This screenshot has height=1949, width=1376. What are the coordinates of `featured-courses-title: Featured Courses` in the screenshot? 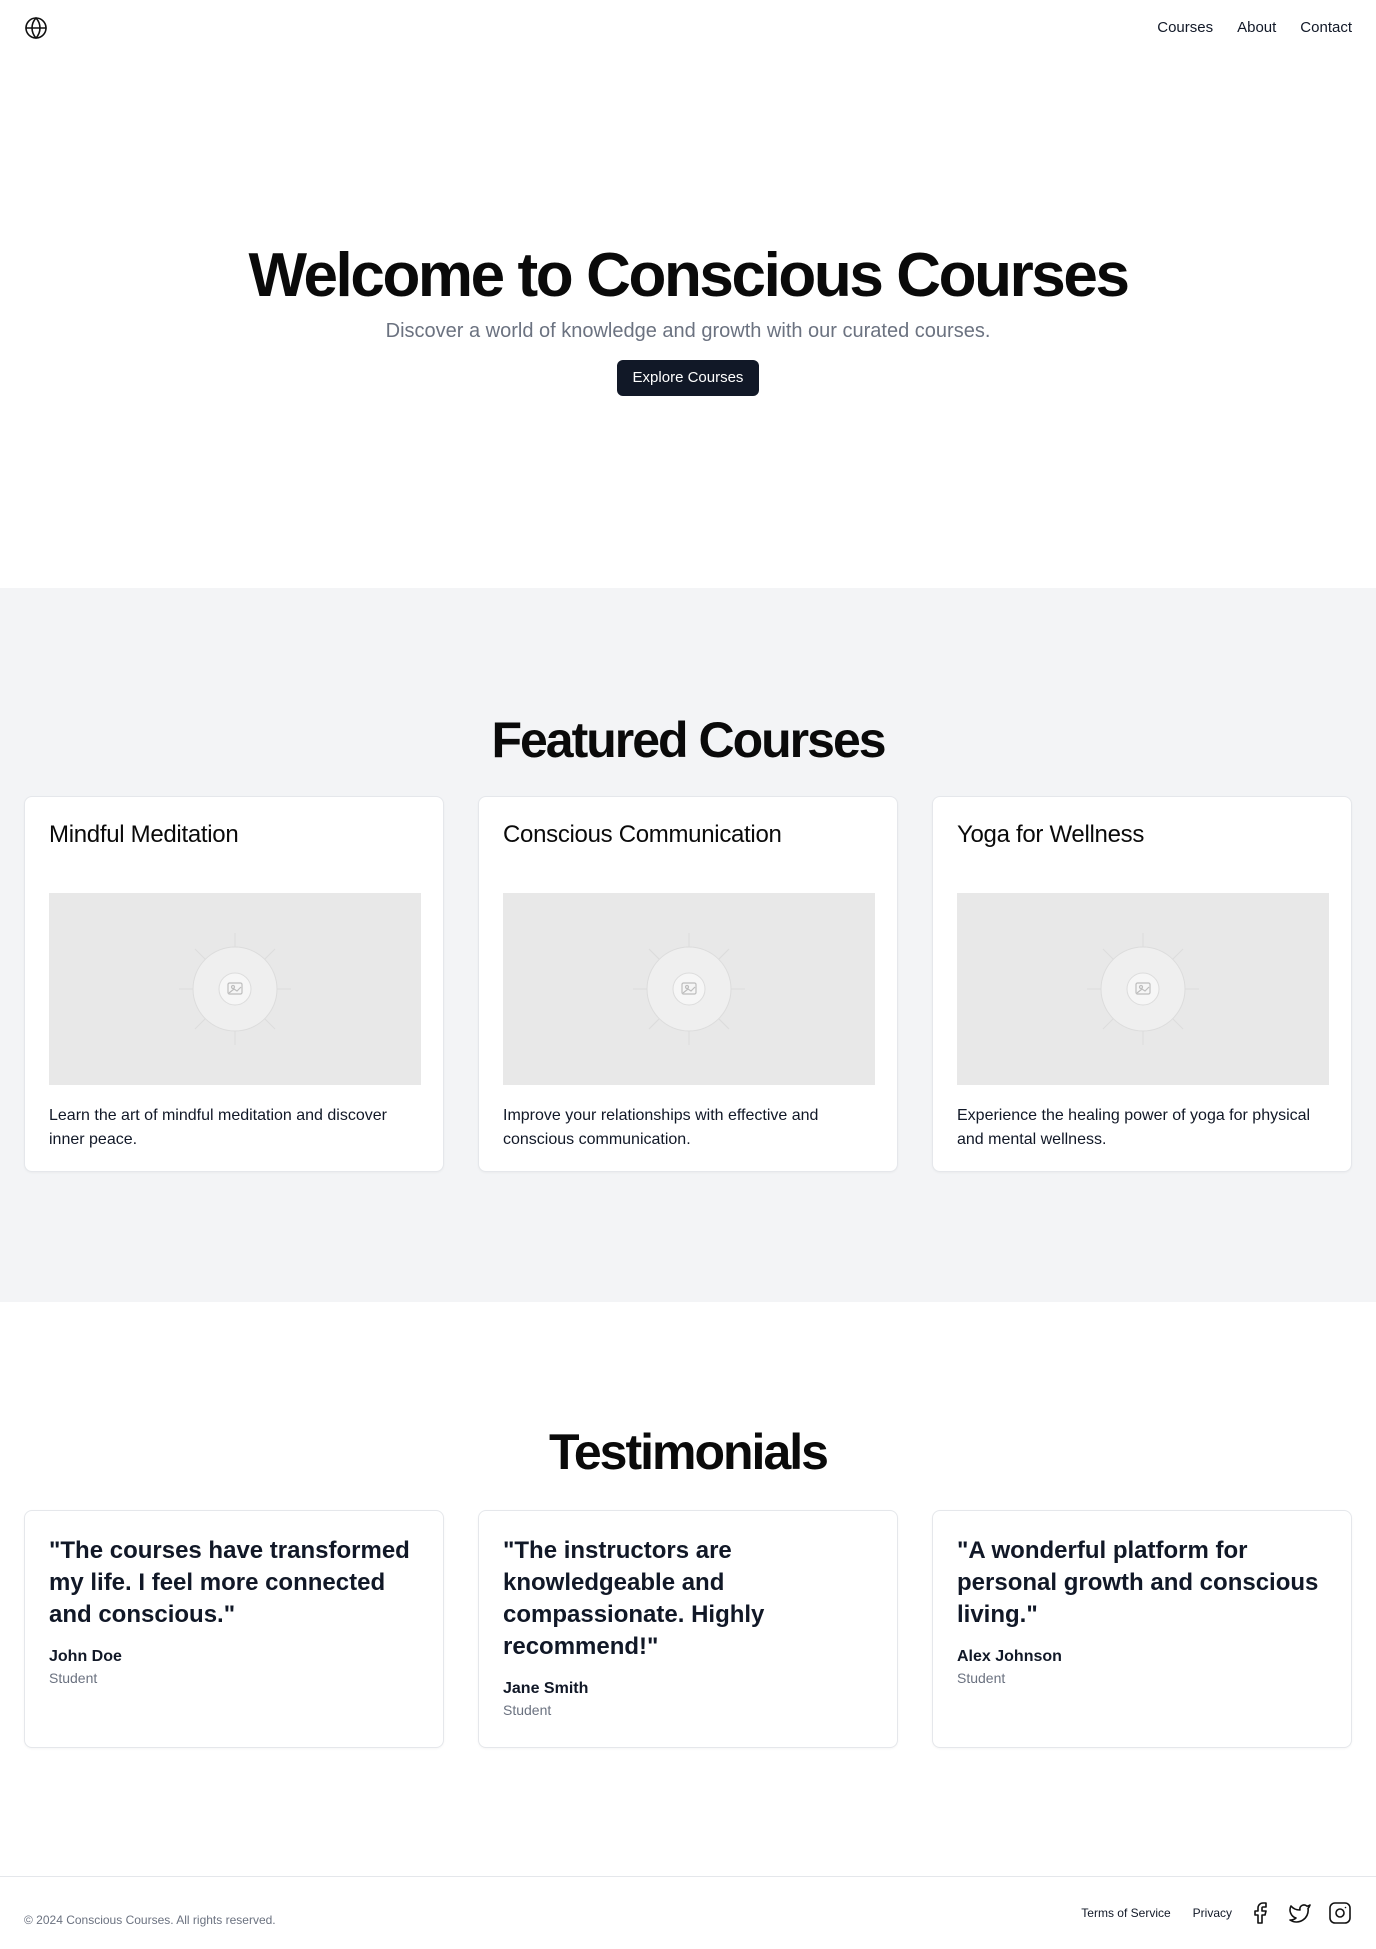 It's located at (688, 740).